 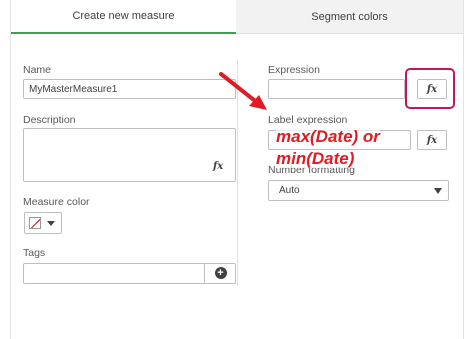 What do you see at coordinates (336, 89) in the screenshot?
I see `expression-input` at bounding box center [336, 89].